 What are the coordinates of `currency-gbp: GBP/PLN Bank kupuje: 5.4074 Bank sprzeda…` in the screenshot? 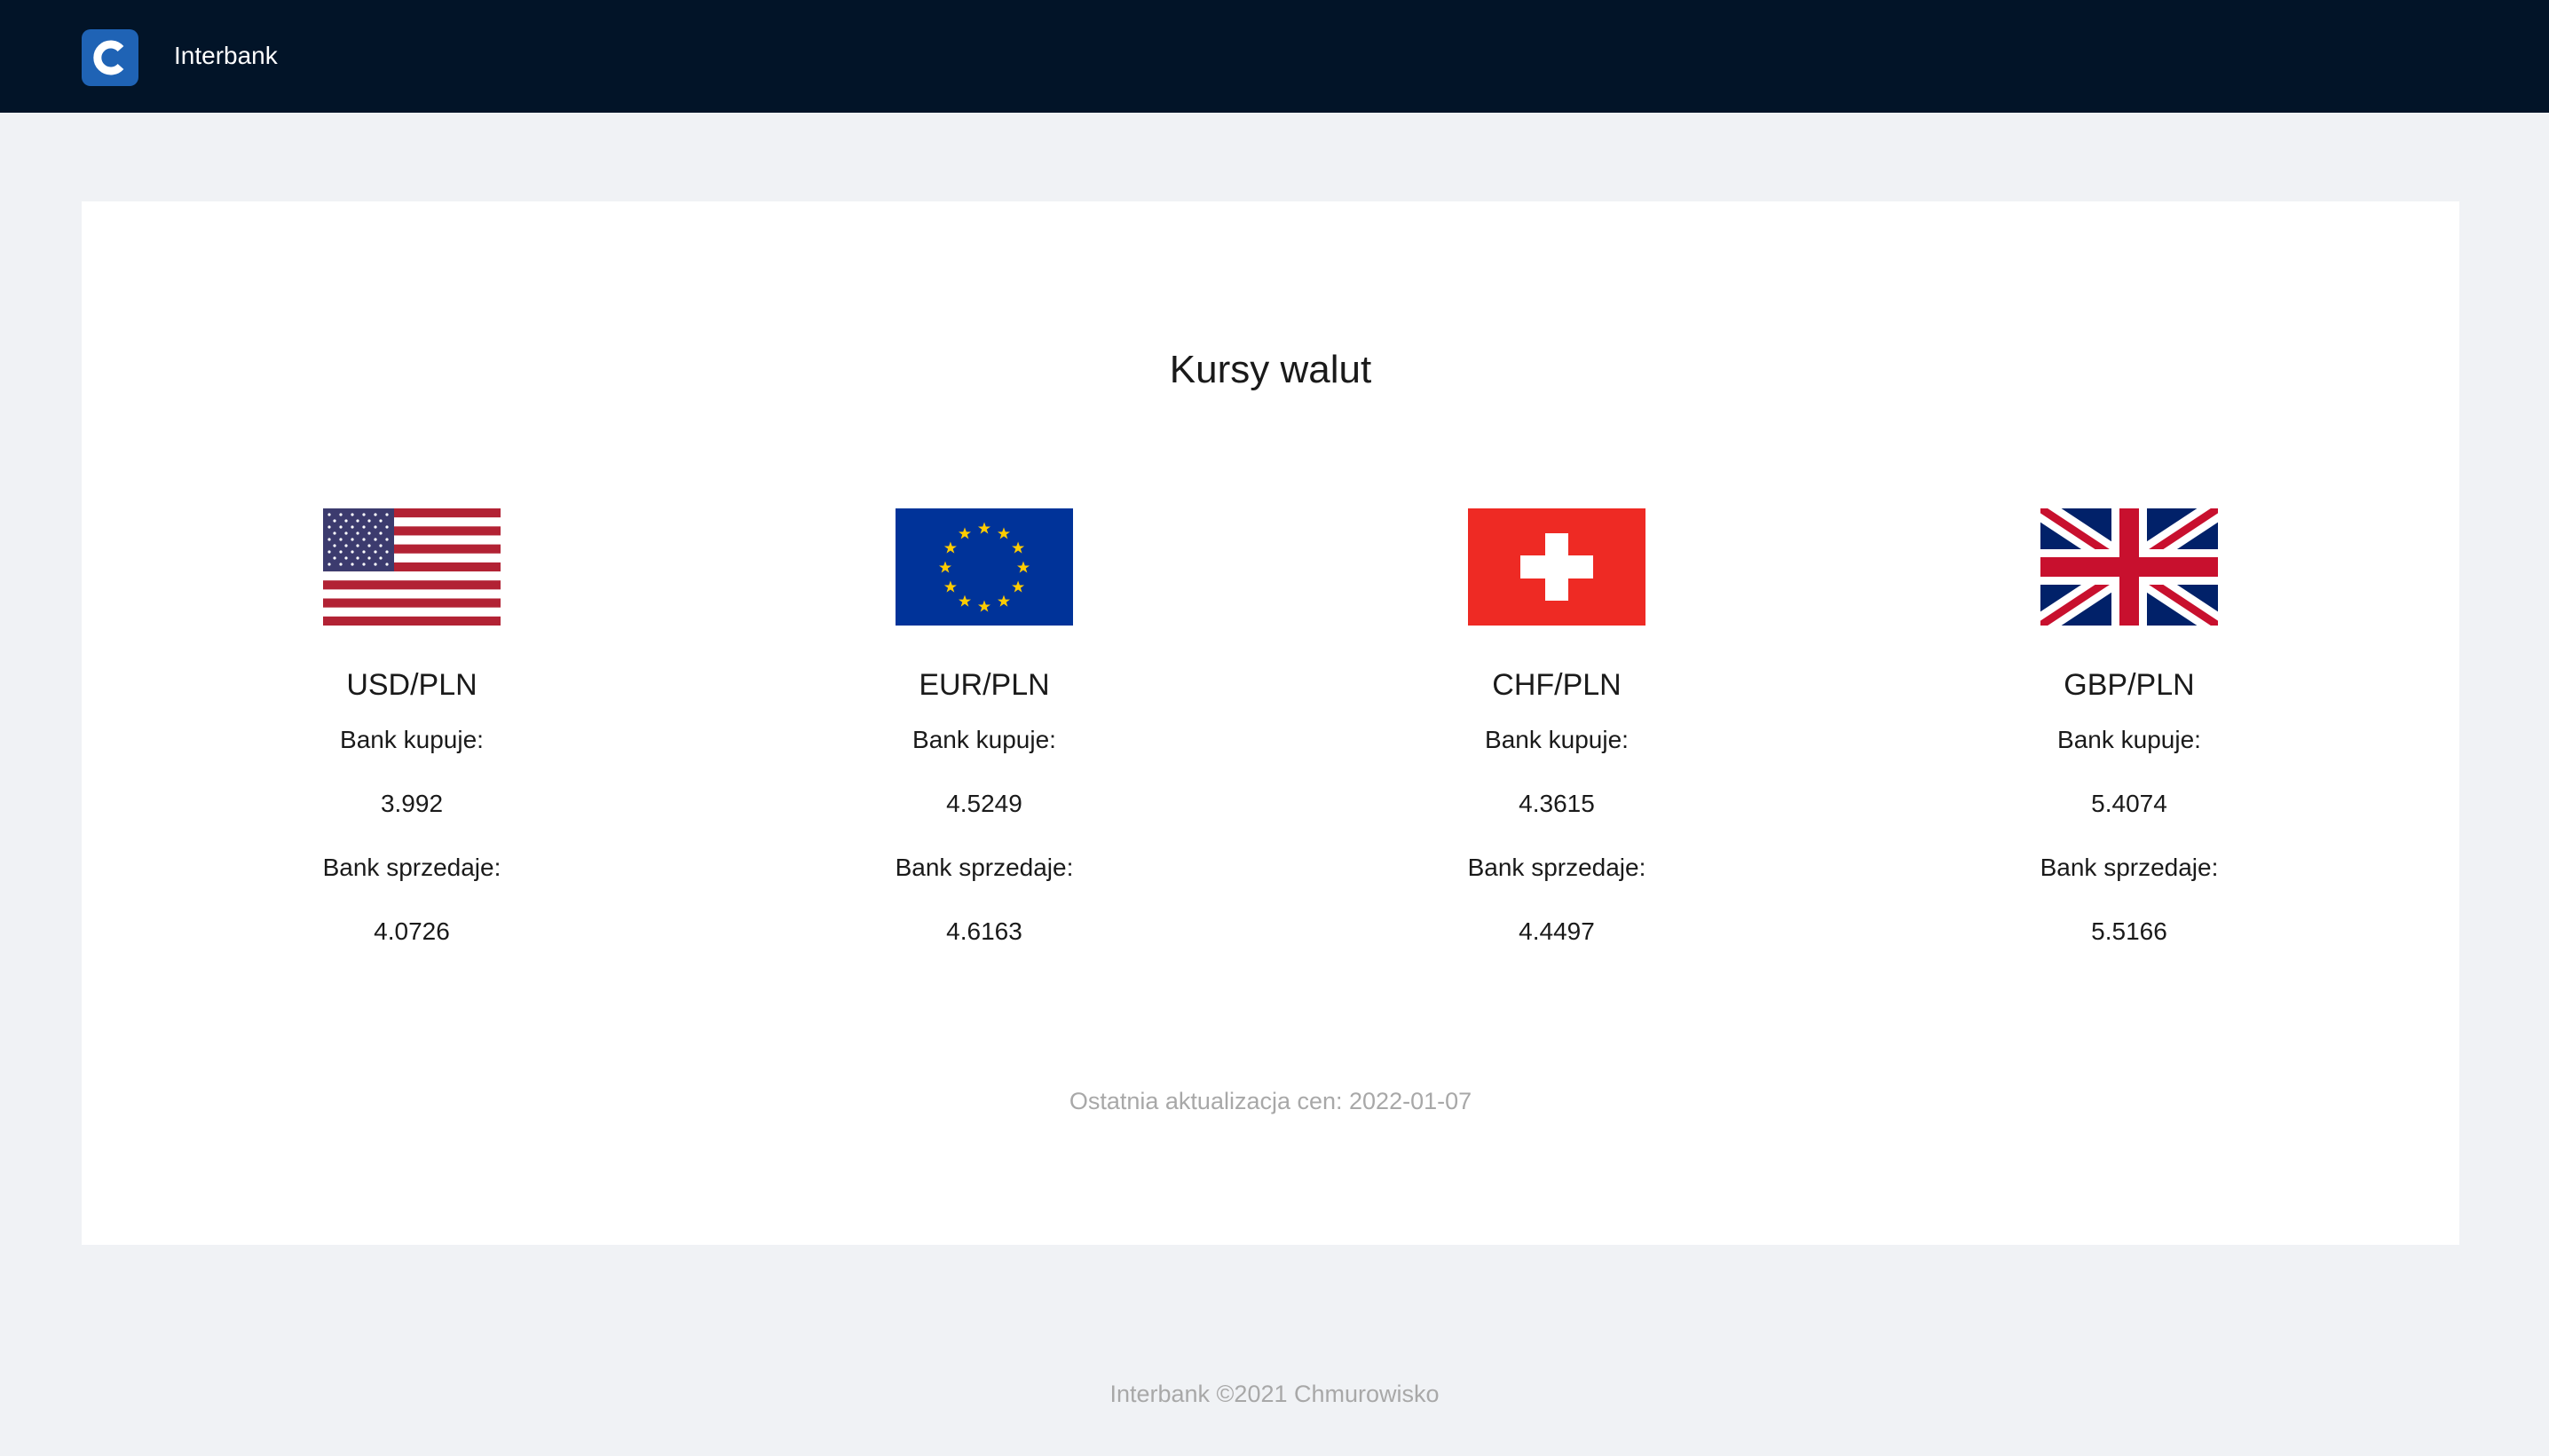 It's located at (2130, 728).